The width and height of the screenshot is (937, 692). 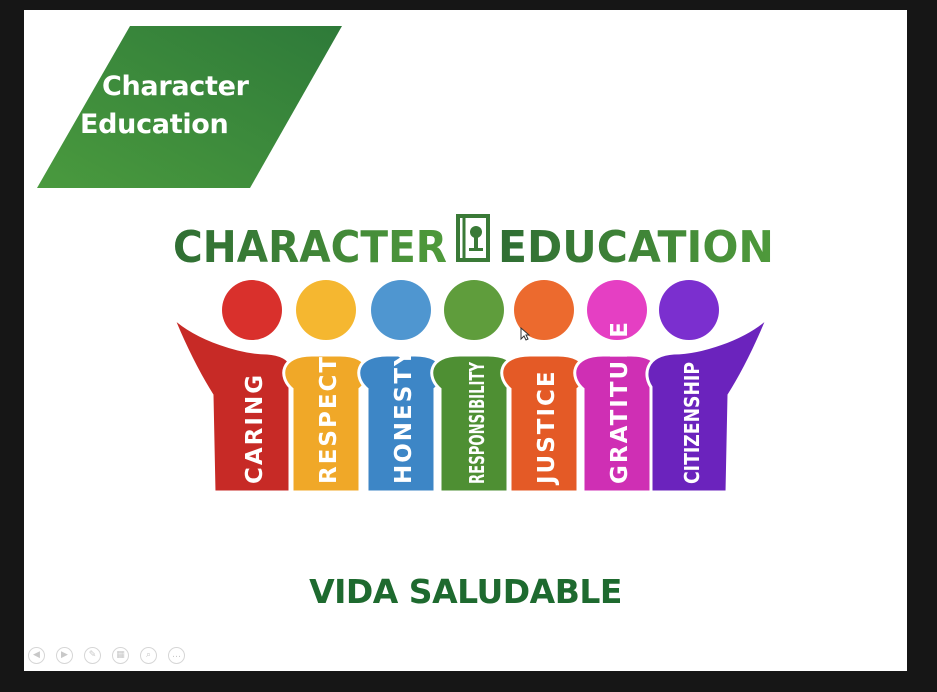 What do you see at coordinates (620, 402) in the screenshot?
I see `figure-label: GRATITUDE` at bounding box center [620, 402].